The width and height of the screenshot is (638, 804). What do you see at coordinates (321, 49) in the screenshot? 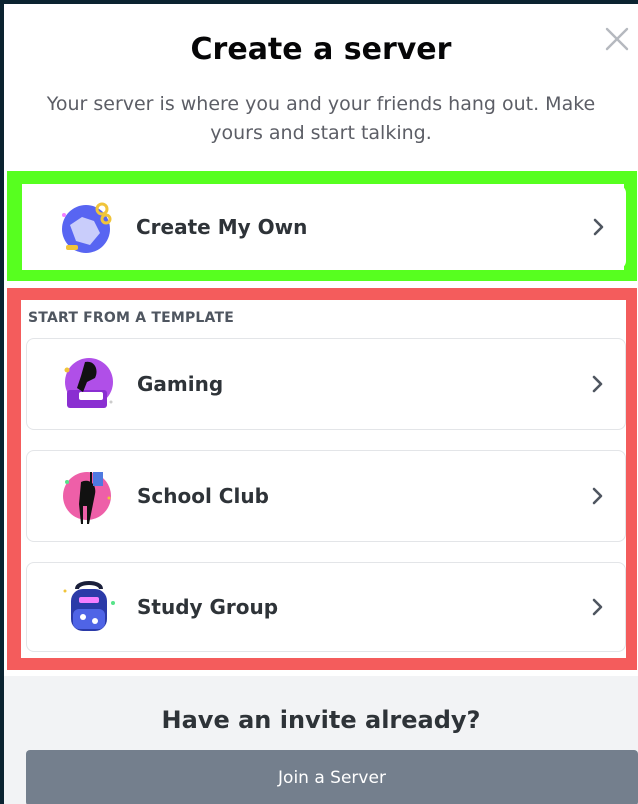
I see `modal-title: Create a server` at bounding box center [321, 49].